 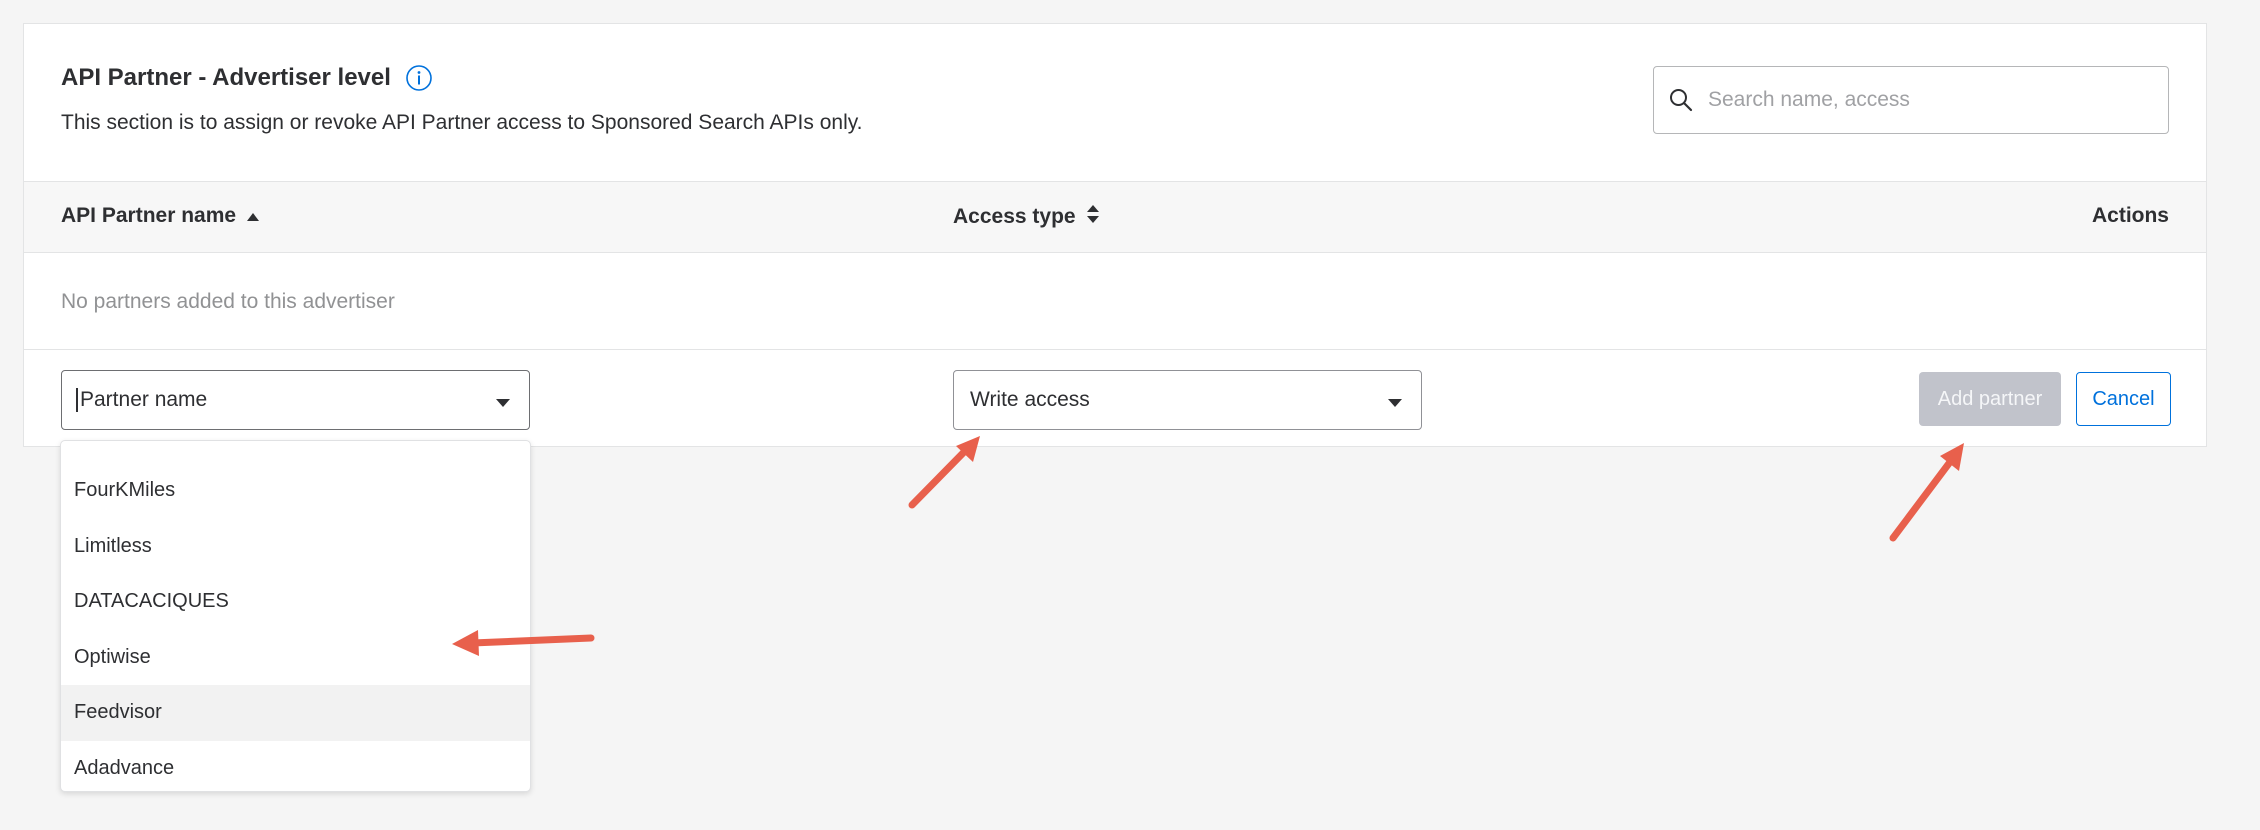 I want to click on empty-state-row: No partners added to this advertiser, so click(x=1115, y=301).